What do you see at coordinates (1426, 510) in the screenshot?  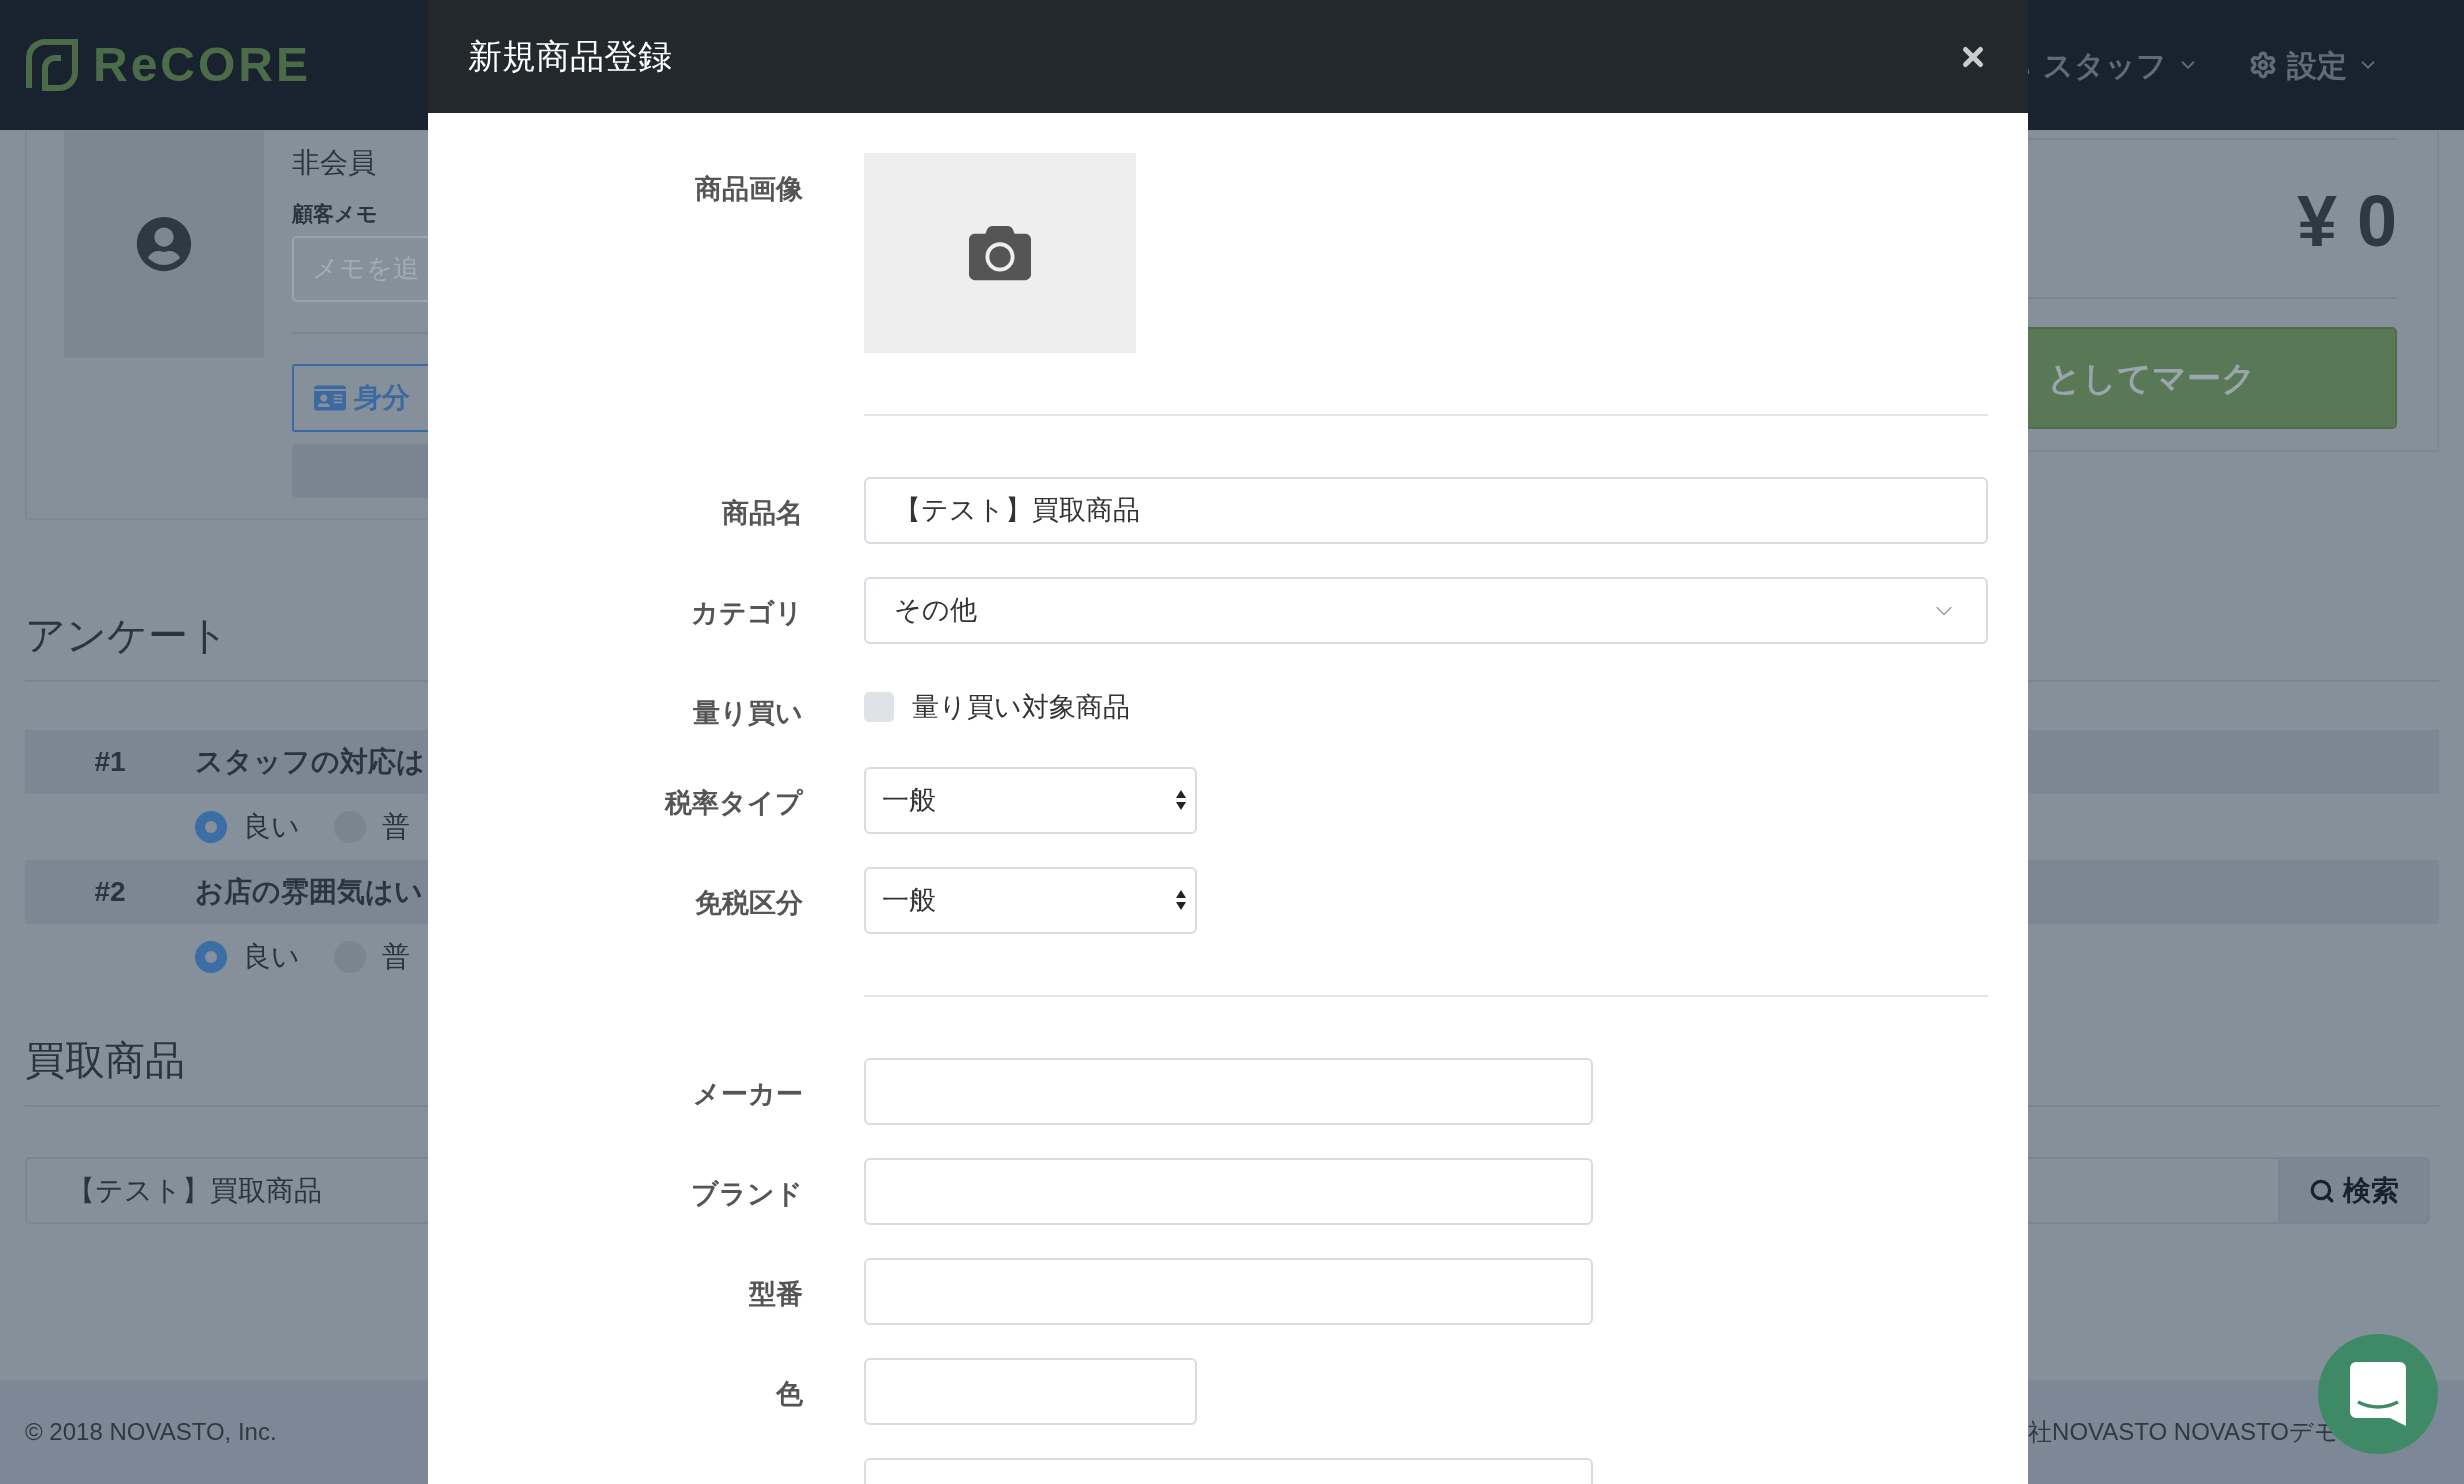 I see `text-field: 【テスト】買取商品` at bounding box center [1426, 510].